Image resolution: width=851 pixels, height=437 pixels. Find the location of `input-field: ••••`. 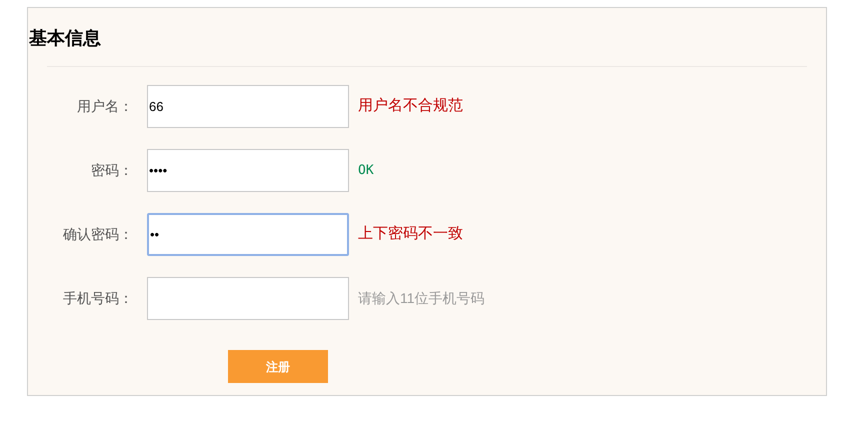

input-field: •••• is located at coordinates (248, 170).